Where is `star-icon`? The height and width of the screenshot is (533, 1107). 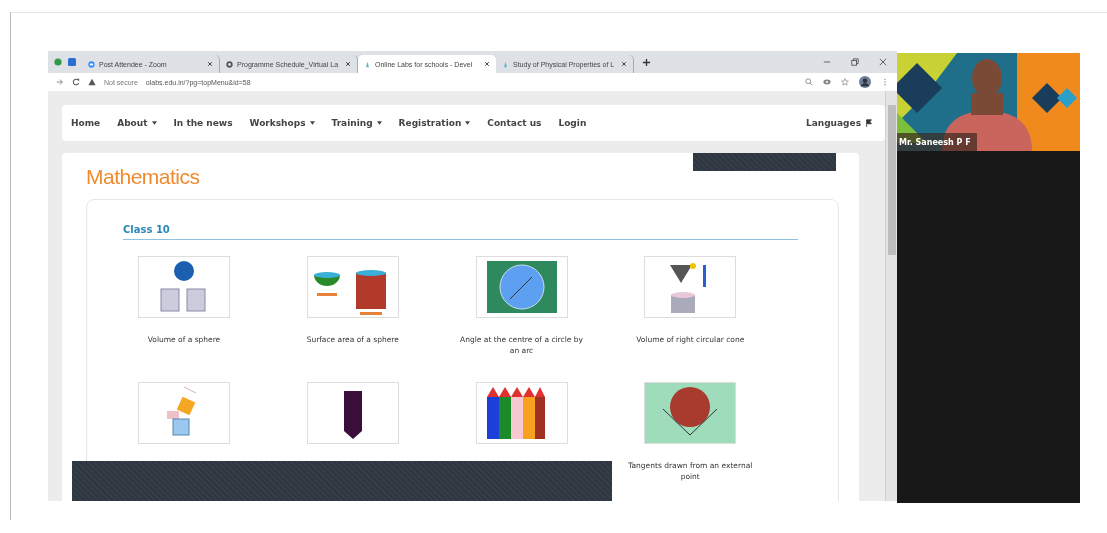
star-icon is located at coordinates (845, 82).